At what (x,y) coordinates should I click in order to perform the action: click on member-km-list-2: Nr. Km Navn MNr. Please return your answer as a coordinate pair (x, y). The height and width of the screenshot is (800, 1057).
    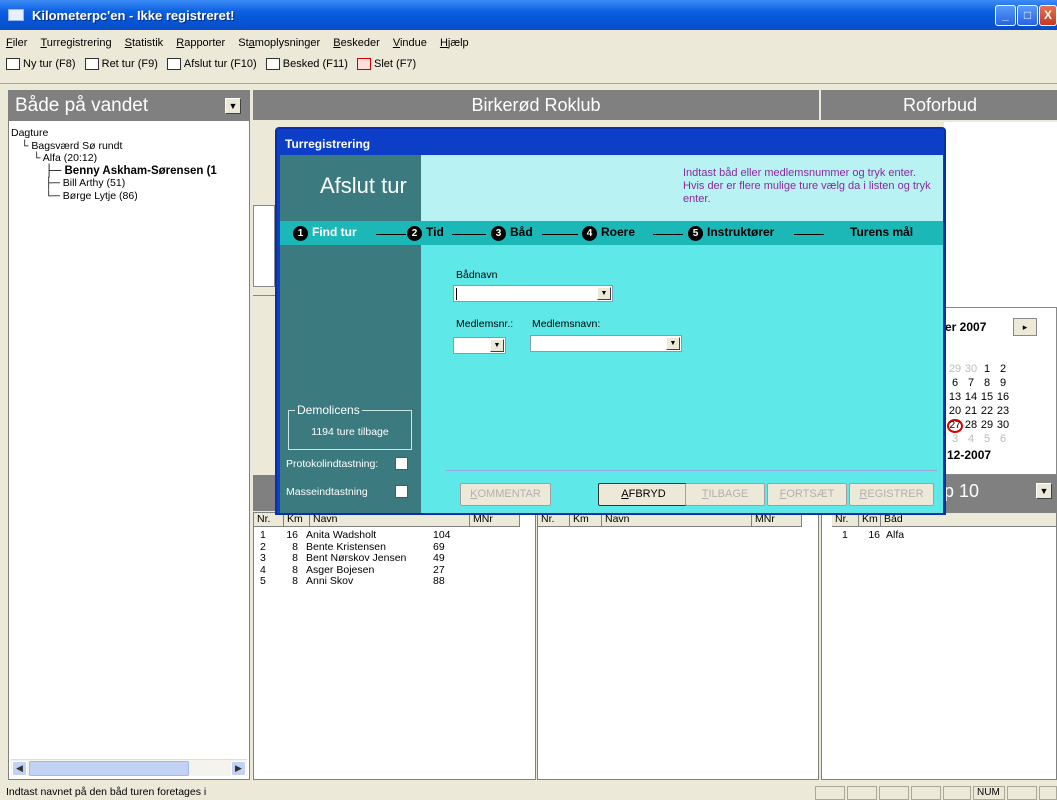
    Looking at the image, I should click on (678, 646).